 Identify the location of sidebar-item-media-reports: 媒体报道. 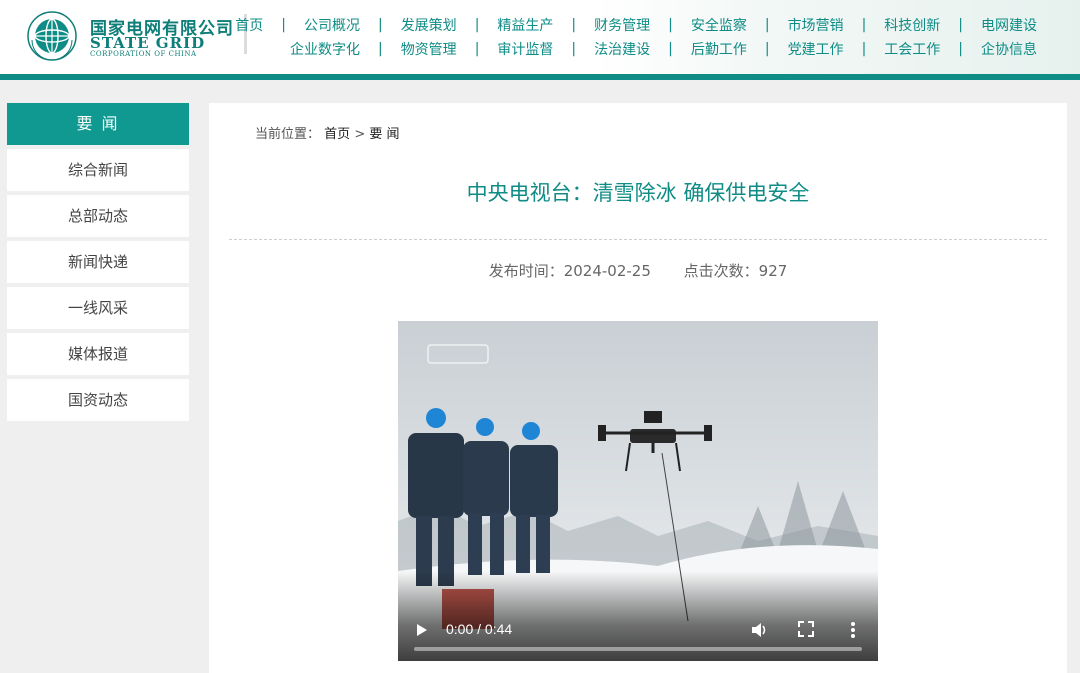
(98, 354).